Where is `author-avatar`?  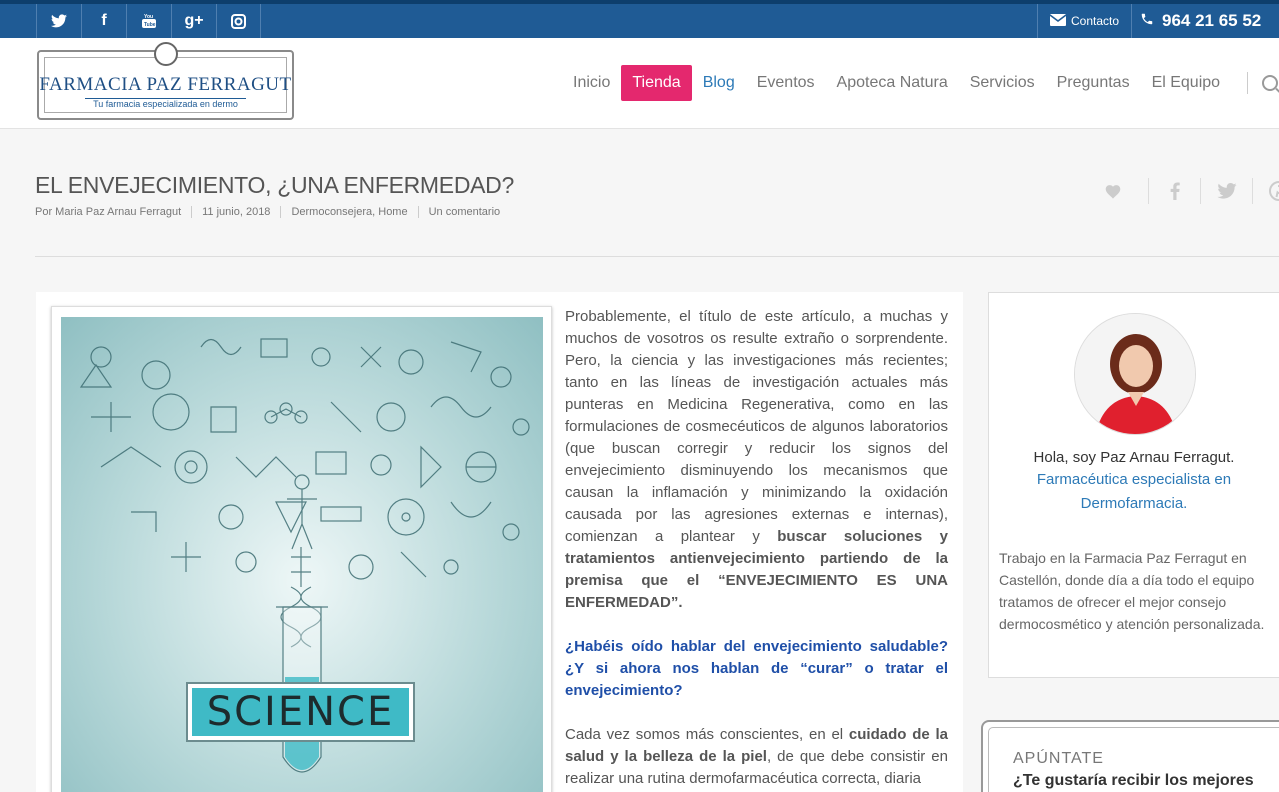
author-avatar is located at coordinates (1135, 374).